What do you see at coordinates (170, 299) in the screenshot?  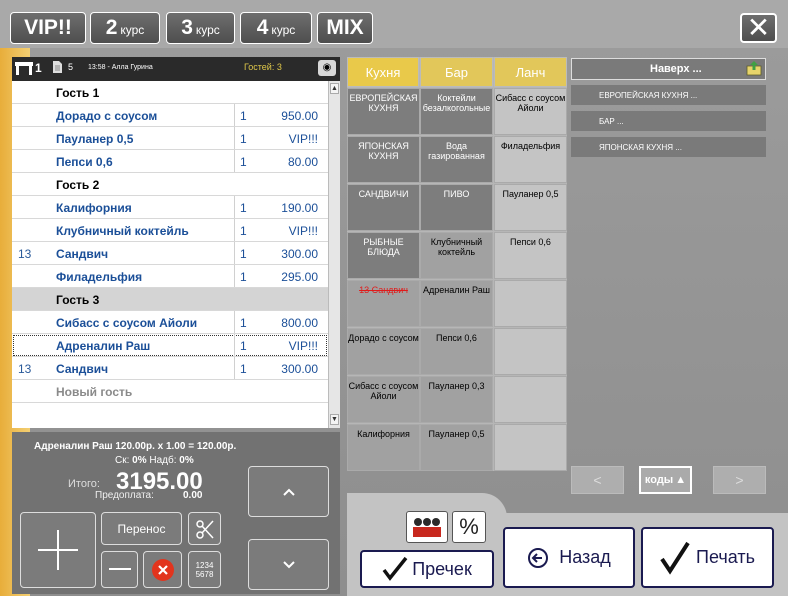 I see `guest-row: Гость 3` at bounding box center [170, 299].